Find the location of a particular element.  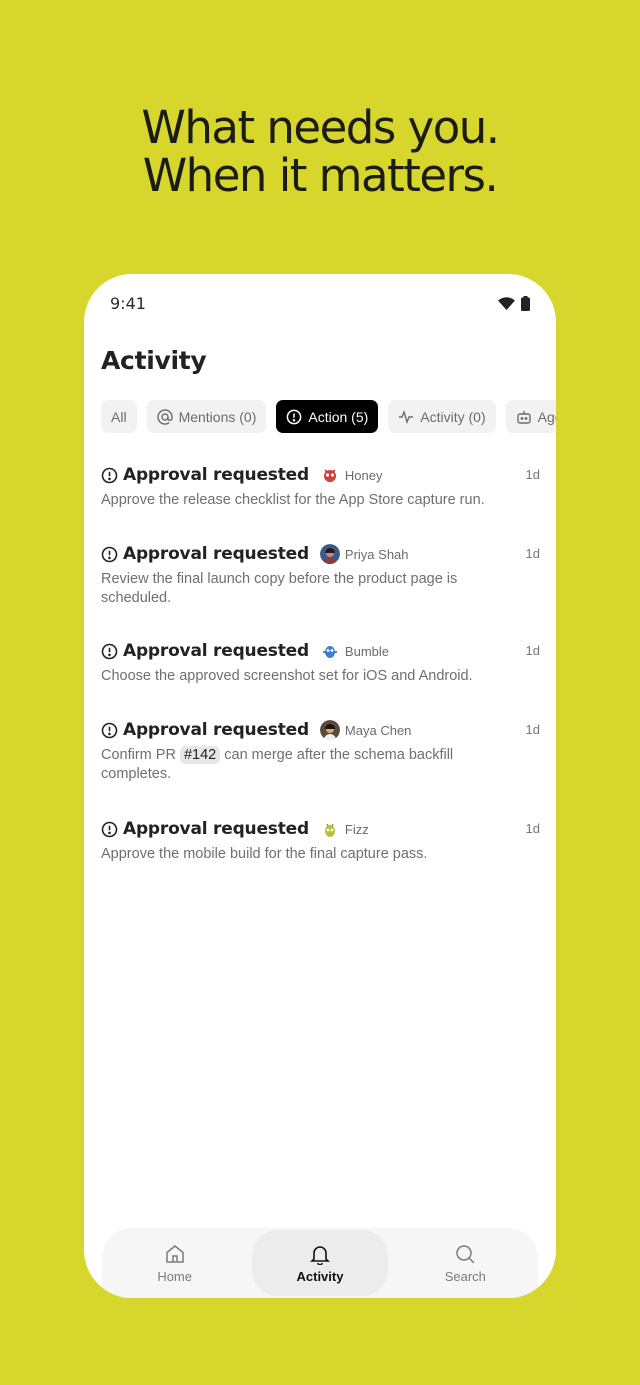

bottom-tab-bar: Home Activity Search is located at coordinates (320, 1263).